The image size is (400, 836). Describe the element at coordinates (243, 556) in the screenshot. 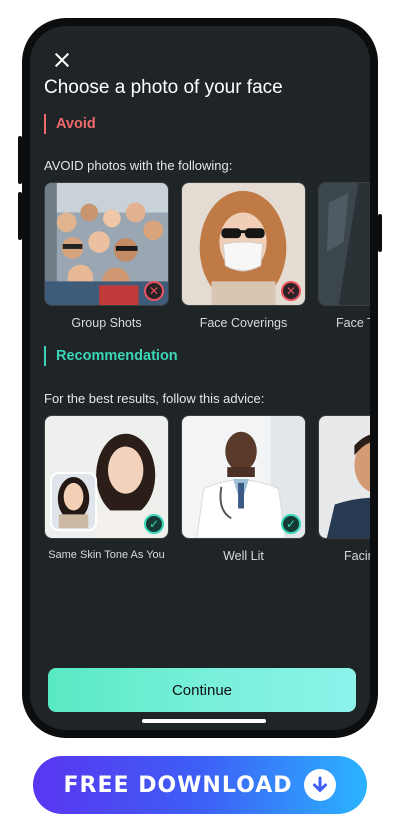

I see `recommend-example-label: Well Lit` at that location.